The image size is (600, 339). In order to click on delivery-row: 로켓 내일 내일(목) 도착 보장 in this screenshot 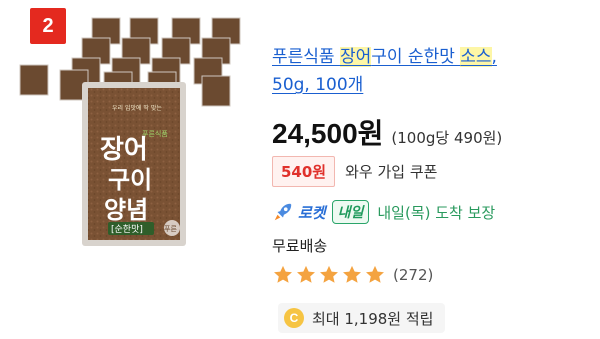, I will do `click(383, 212)`.